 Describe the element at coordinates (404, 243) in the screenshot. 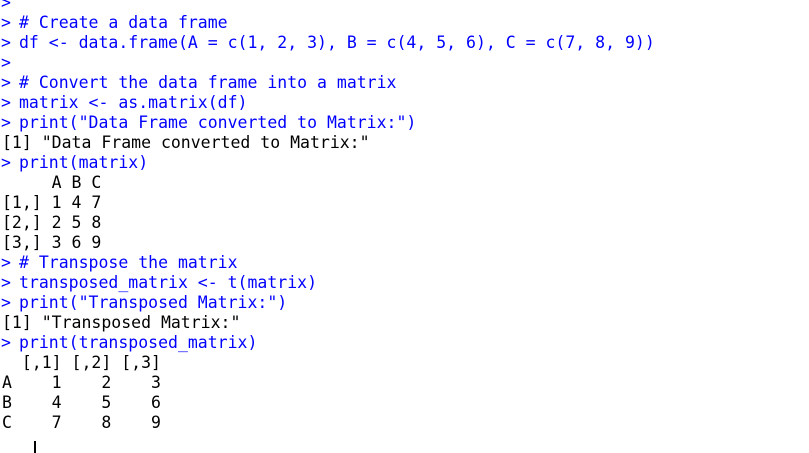

I see `console-output-line: [3,] 3 6 9` at that location.